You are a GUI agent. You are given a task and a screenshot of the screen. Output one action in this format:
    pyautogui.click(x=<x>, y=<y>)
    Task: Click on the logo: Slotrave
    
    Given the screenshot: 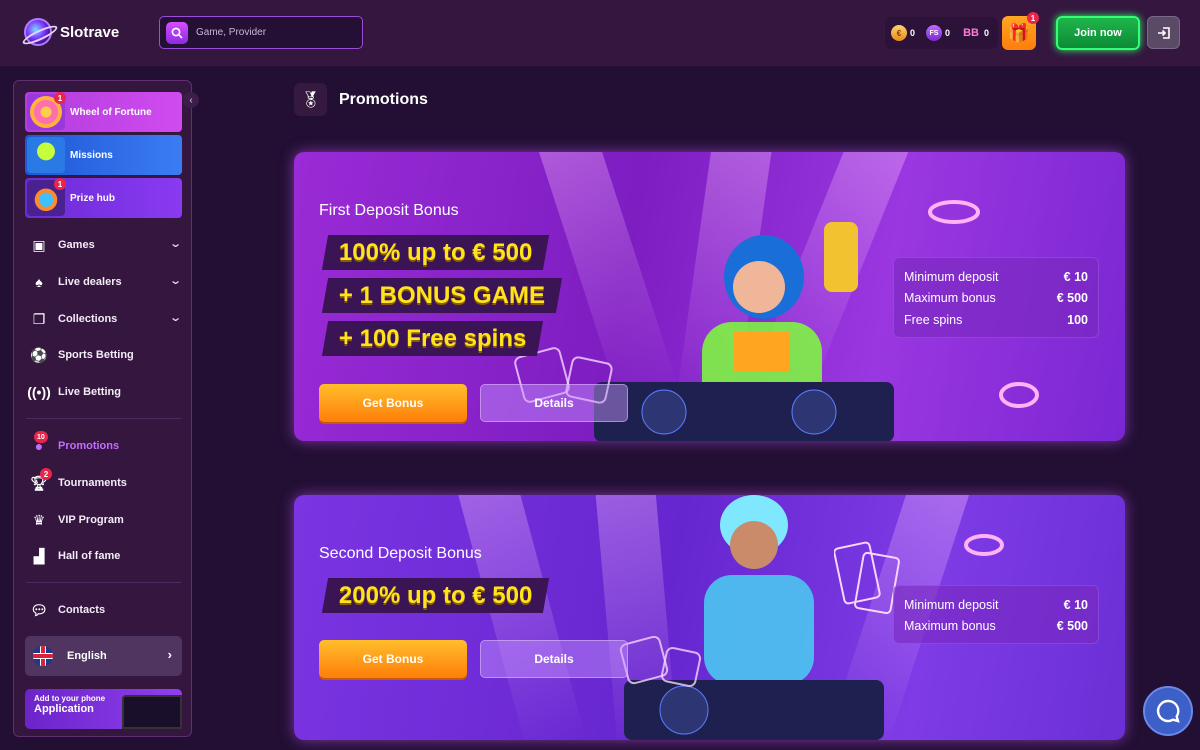 What is the action you would take?
    pyautogui.click(x=71, y=32)
    